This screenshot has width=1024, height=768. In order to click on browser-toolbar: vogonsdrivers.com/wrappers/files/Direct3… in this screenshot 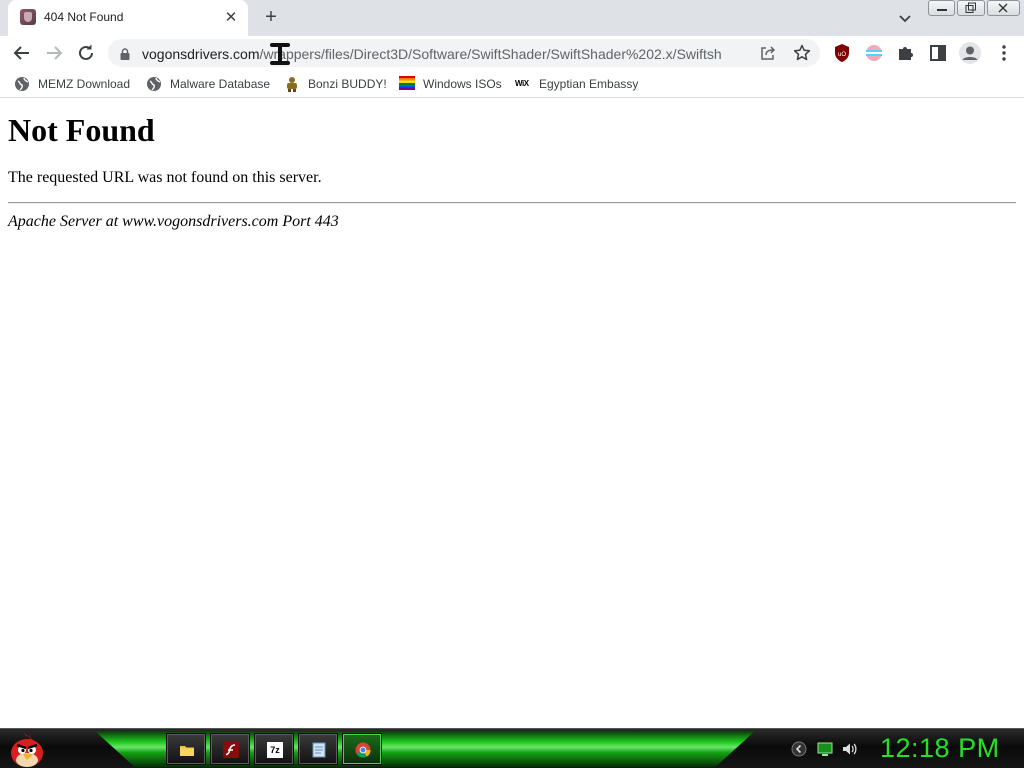, I will do `click(512, 53)`.